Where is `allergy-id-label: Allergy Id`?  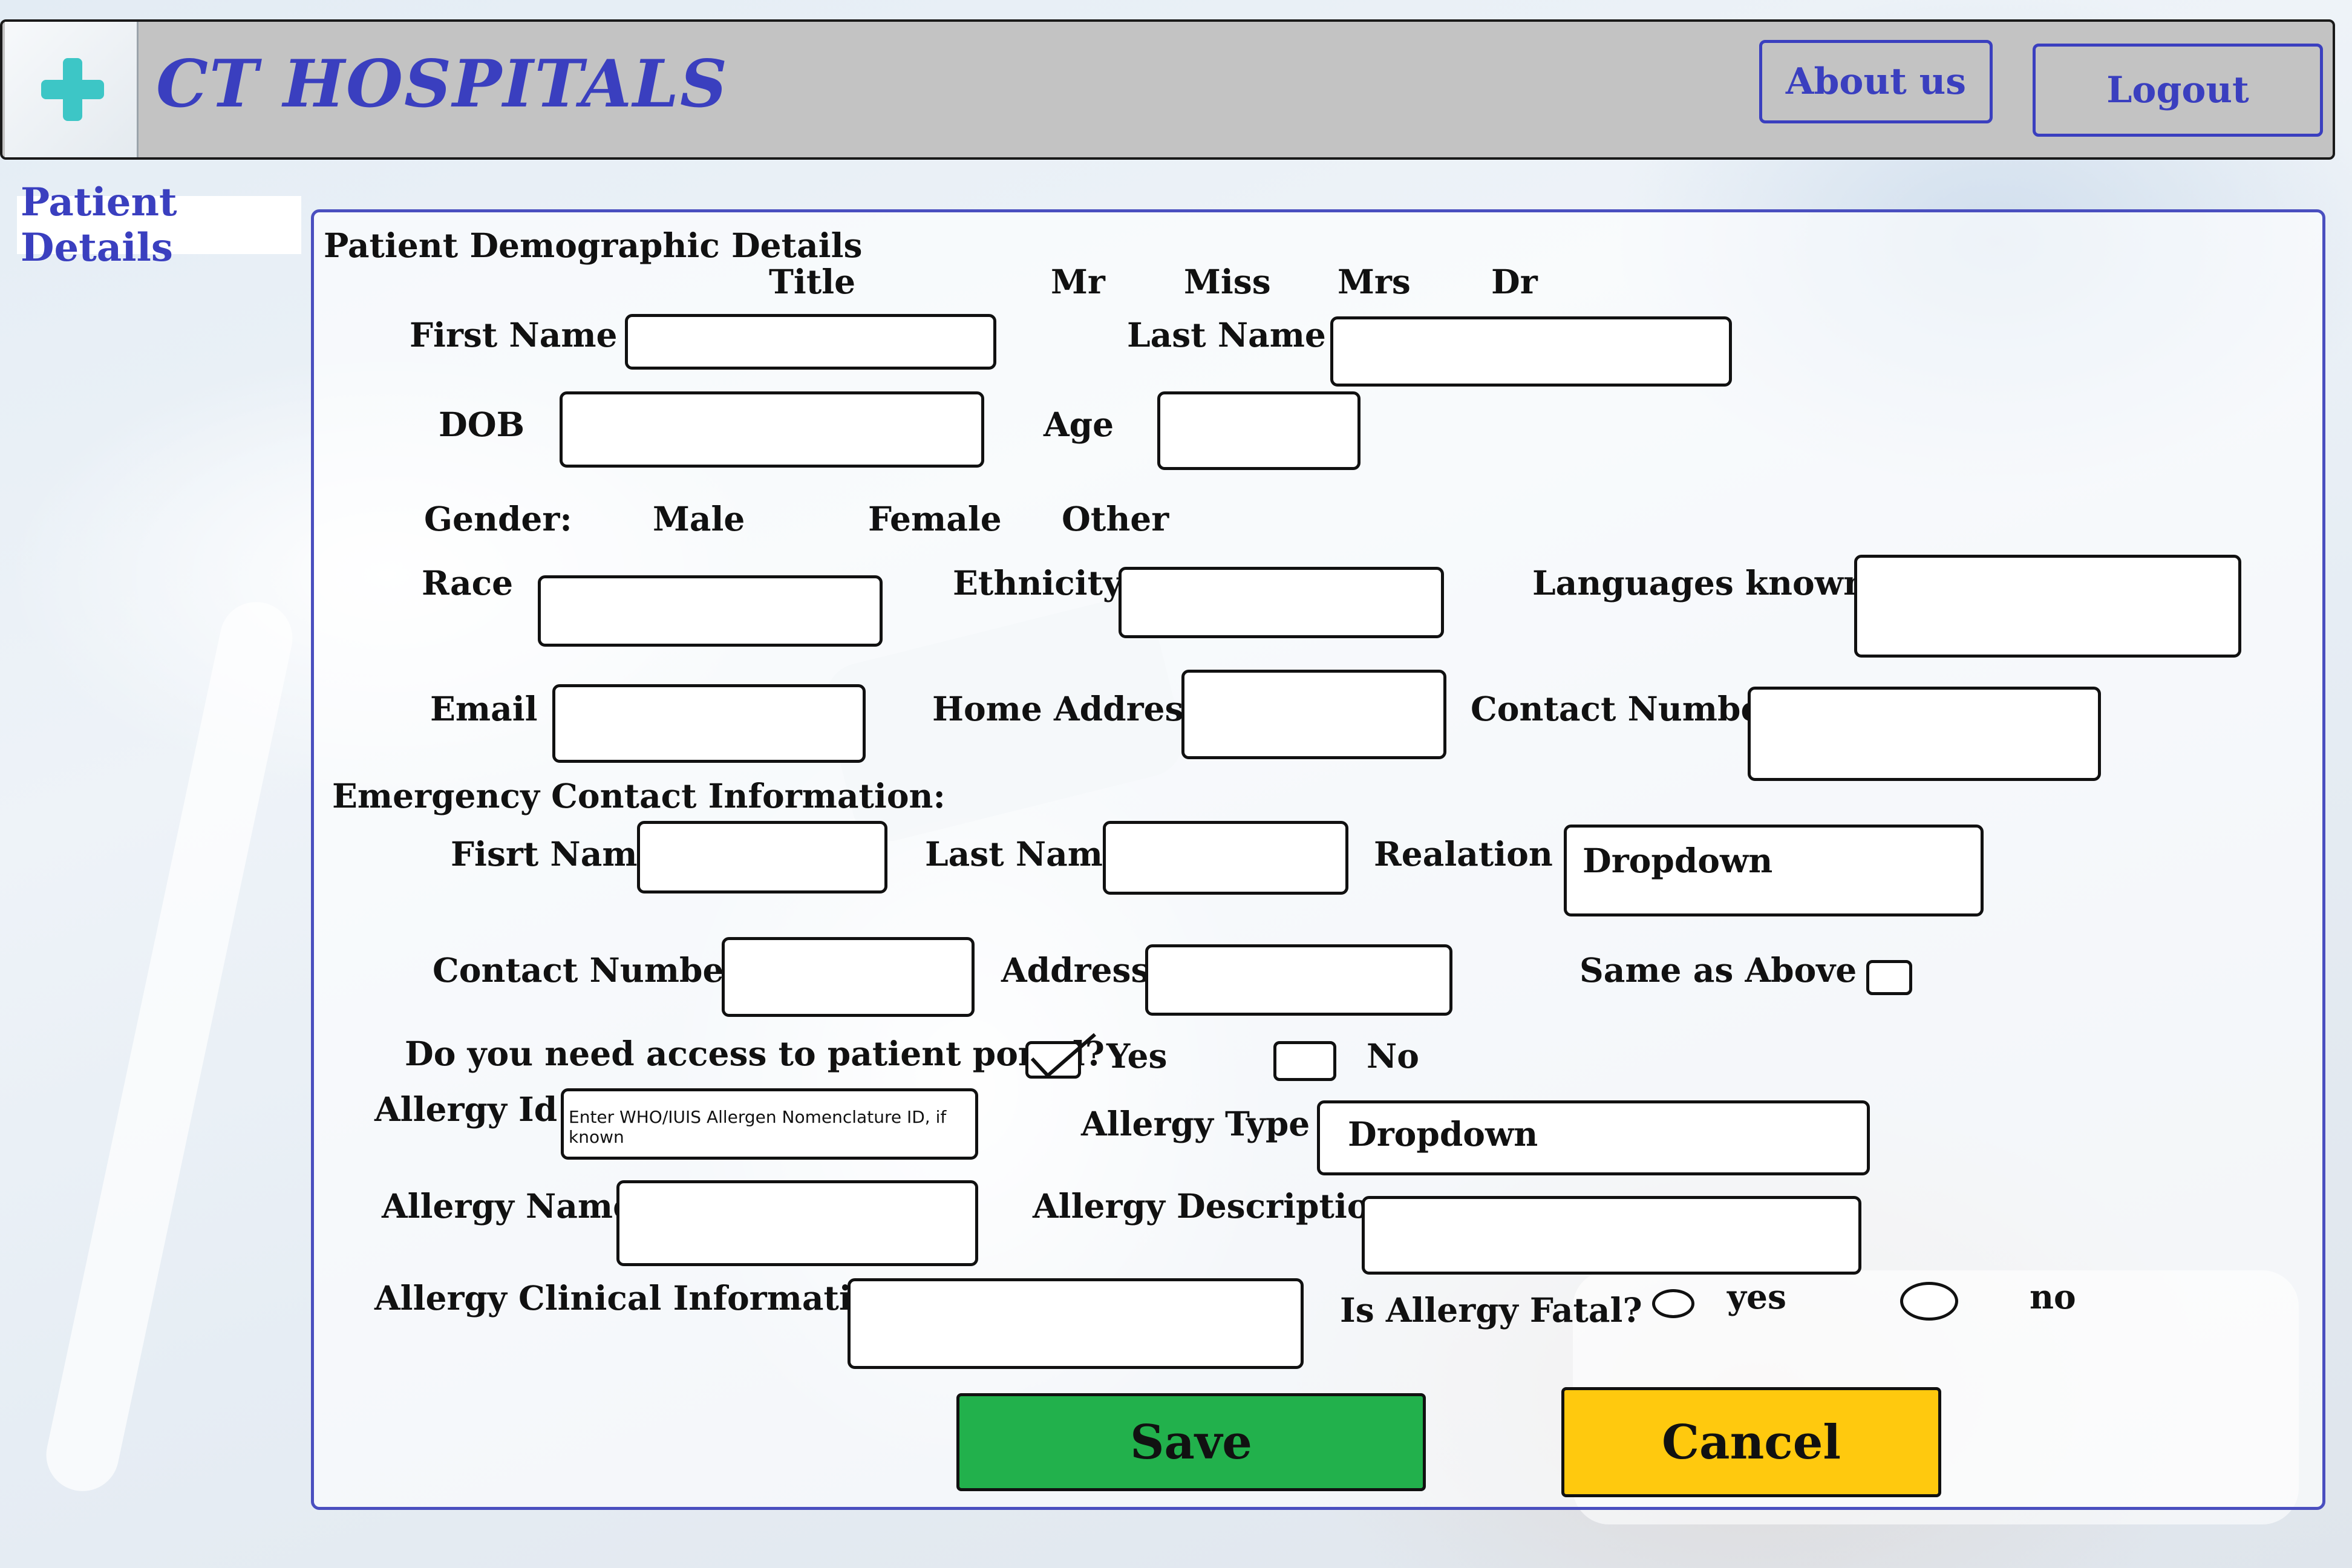 allergy-id-label: Allergy Id is located at coordinates (466, 1109).